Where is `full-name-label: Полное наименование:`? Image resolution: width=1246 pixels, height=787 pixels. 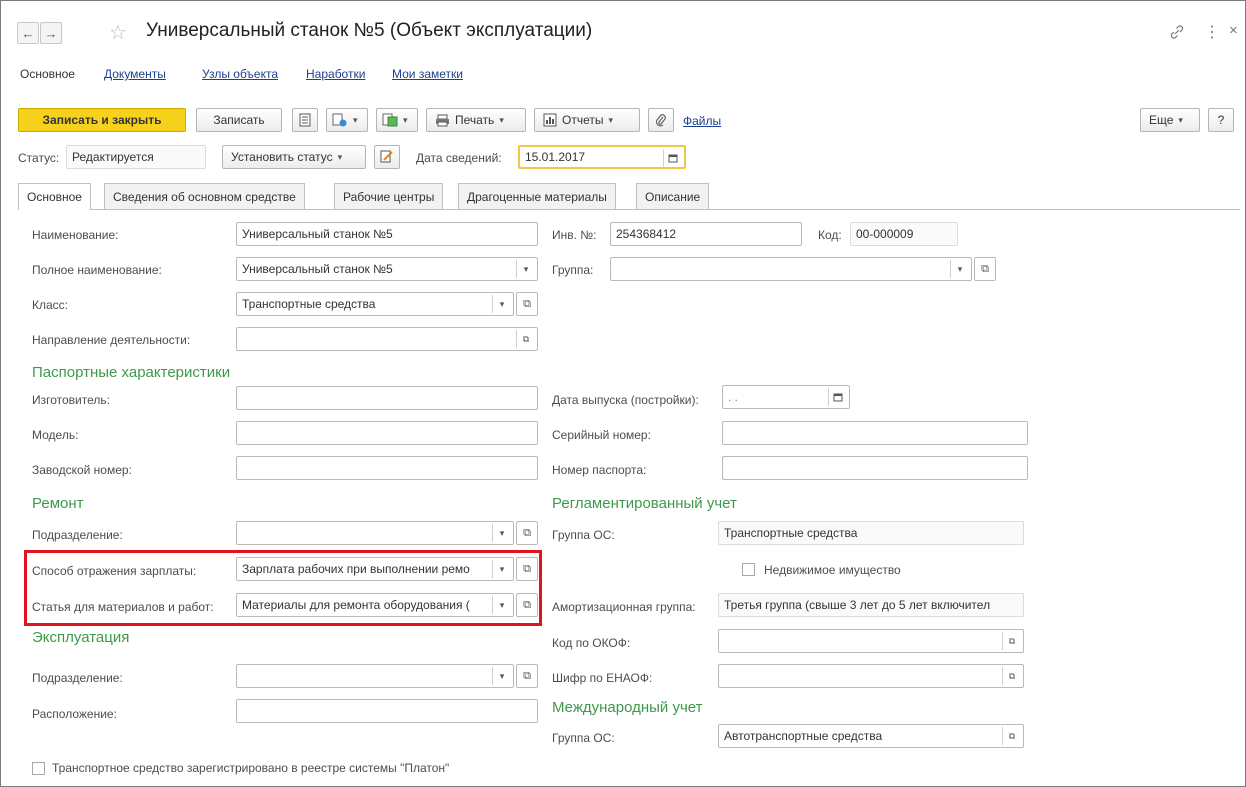
full-name-label: Полное наименование: is located at coordinates (97, 270).